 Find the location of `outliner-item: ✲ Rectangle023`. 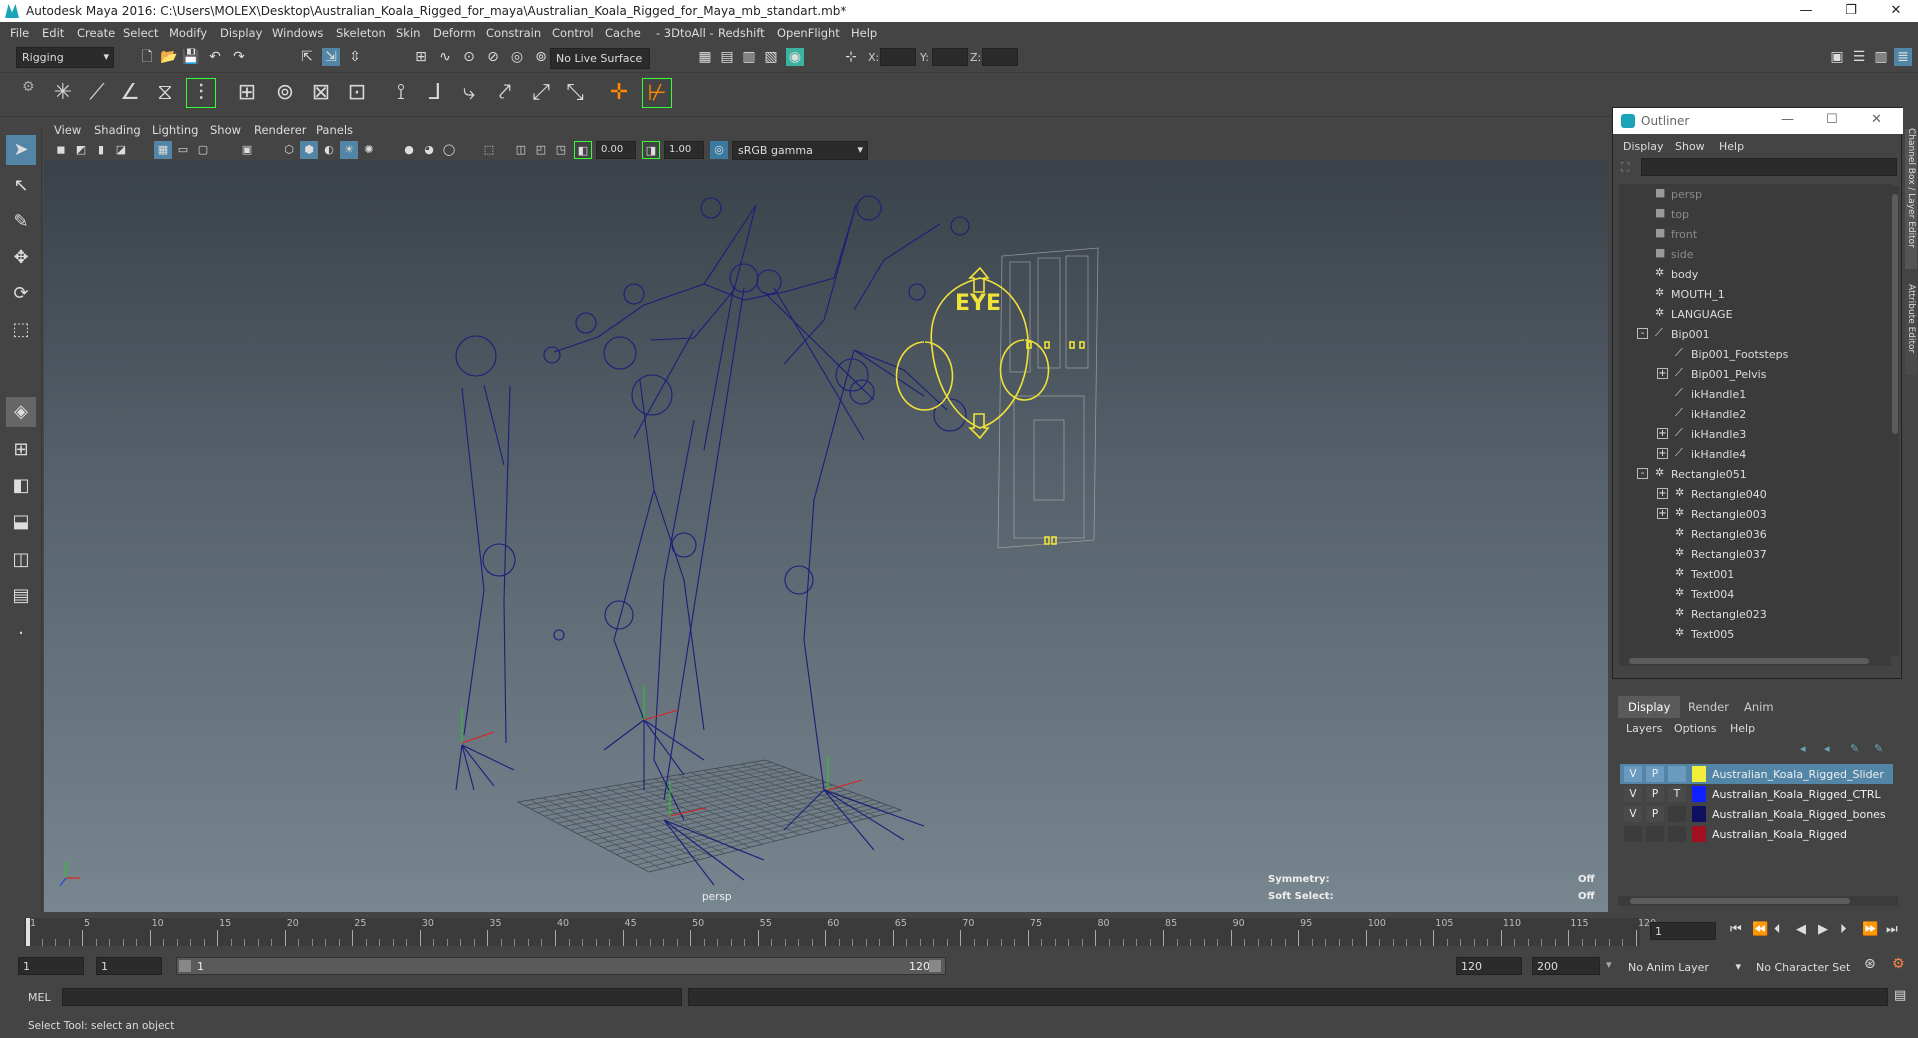

outliner-item: ✲ Rectangle023 is located at coordinates (1754, 614).